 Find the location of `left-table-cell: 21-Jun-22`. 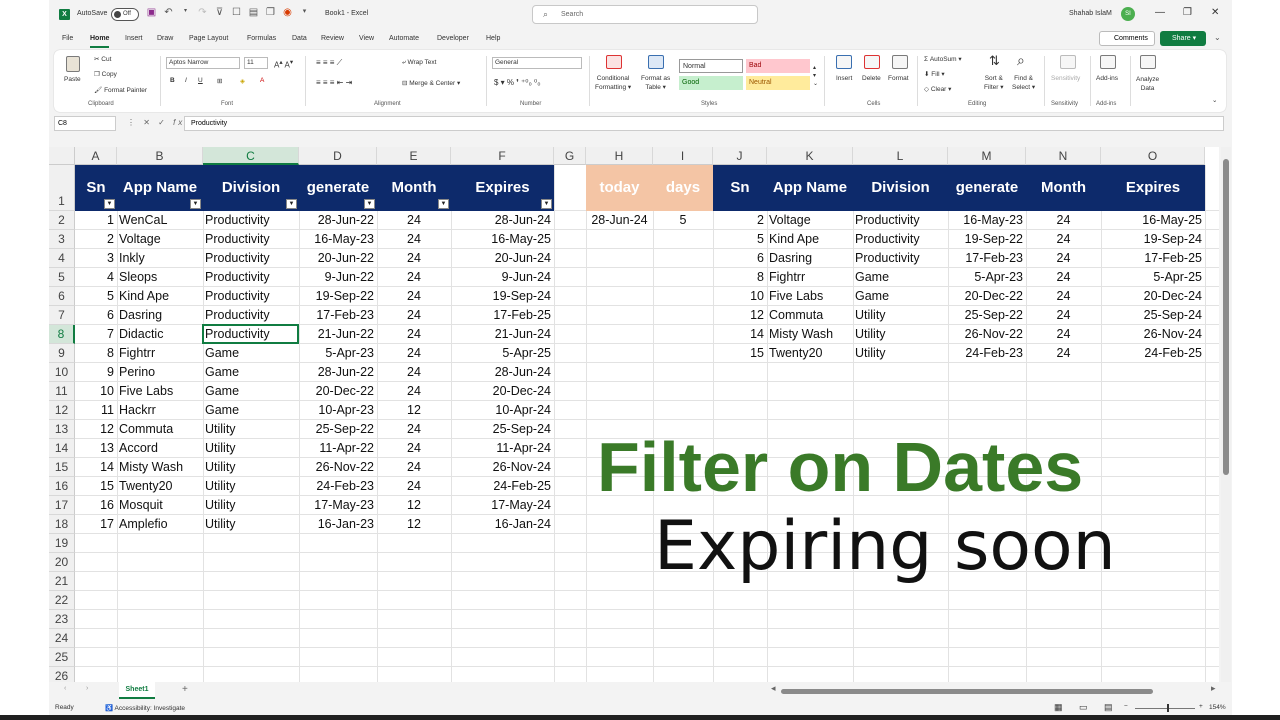

left-table-cell: 21-Jun-22 is located at coordinates (338, 334).